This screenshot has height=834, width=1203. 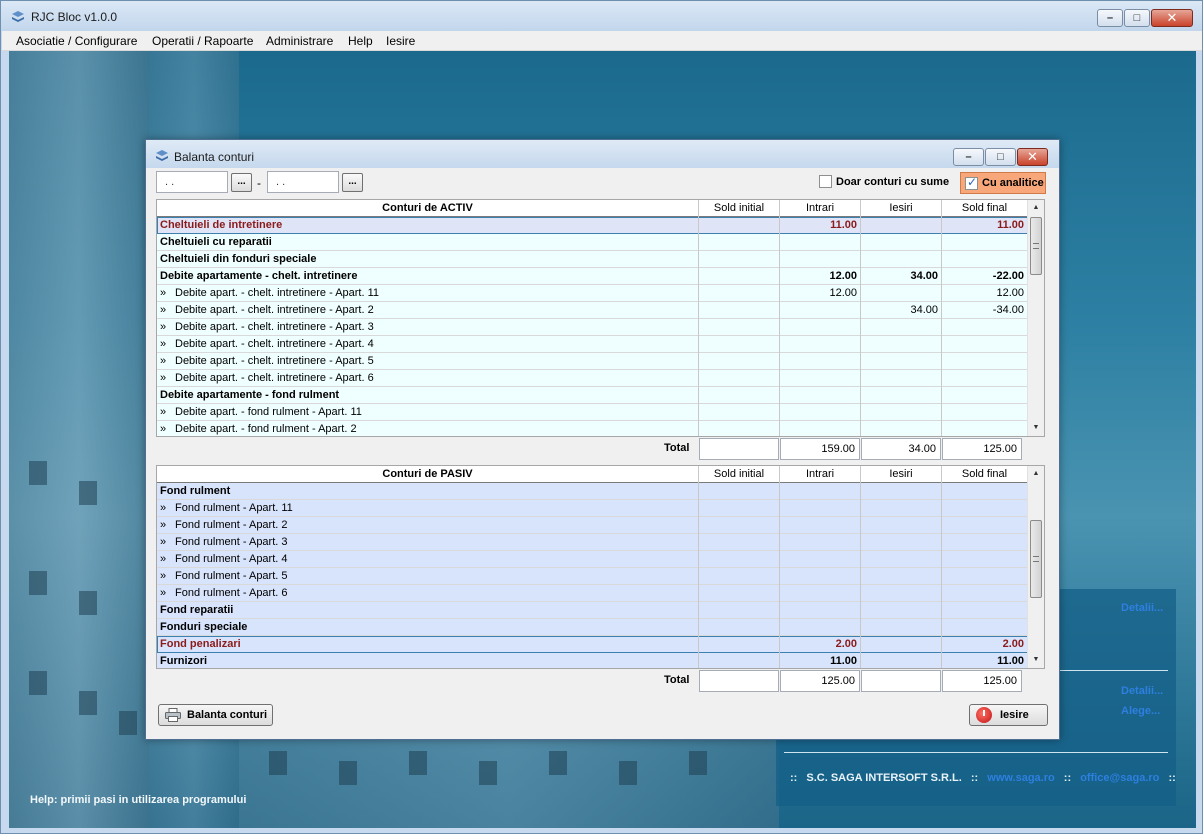 I want to click on email-link: office@saga.ro, so click(x=1119, y=778).